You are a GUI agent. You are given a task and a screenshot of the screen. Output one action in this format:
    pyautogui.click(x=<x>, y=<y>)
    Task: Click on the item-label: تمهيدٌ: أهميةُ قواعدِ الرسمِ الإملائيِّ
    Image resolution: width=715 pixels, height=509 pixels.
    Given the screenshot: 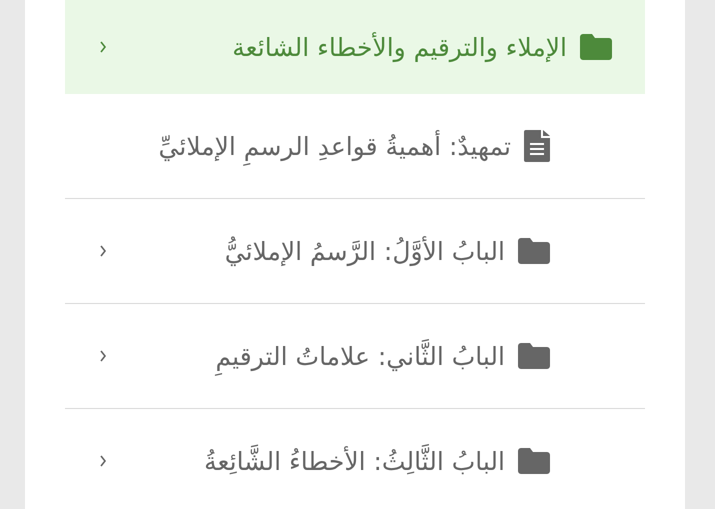 What is the action you would take?
    pyautogui.click(x=335, y=146)
    